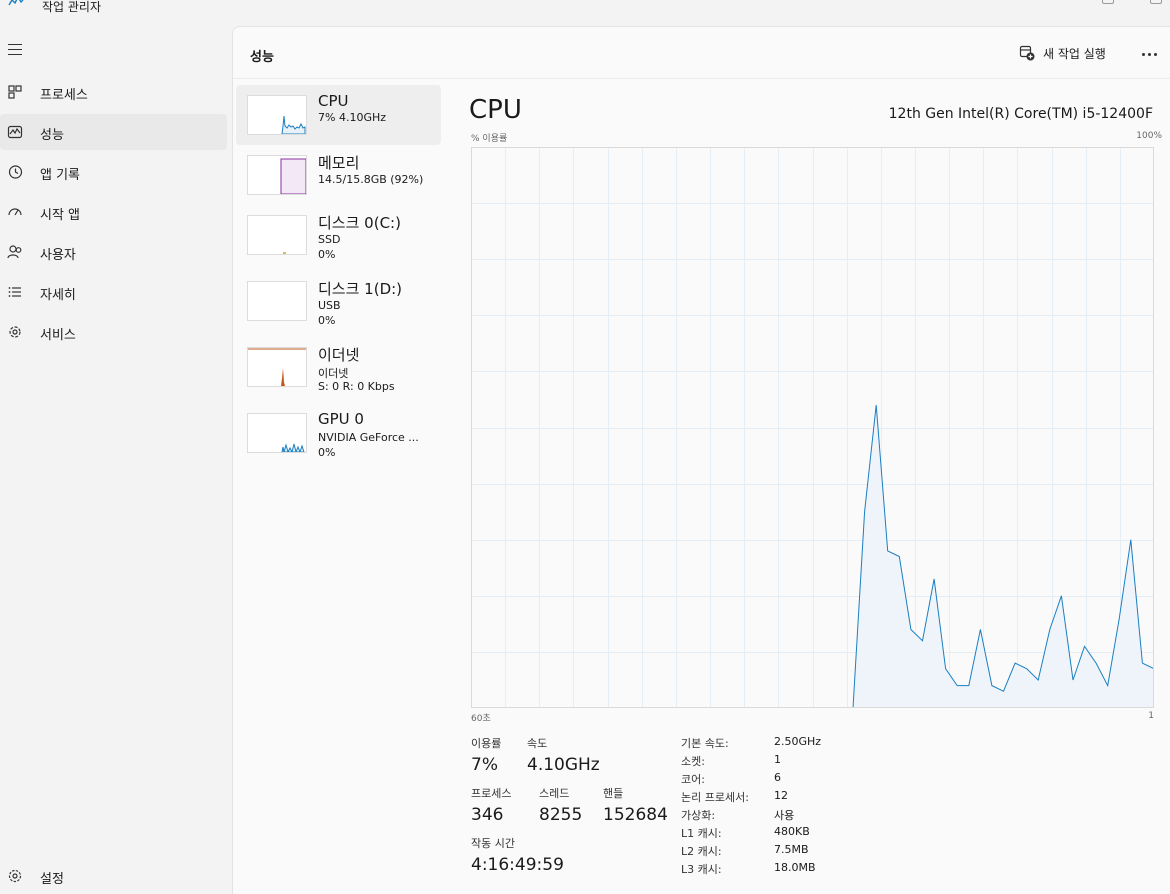  I want to click on new-task-icon, so click(1027, 53).